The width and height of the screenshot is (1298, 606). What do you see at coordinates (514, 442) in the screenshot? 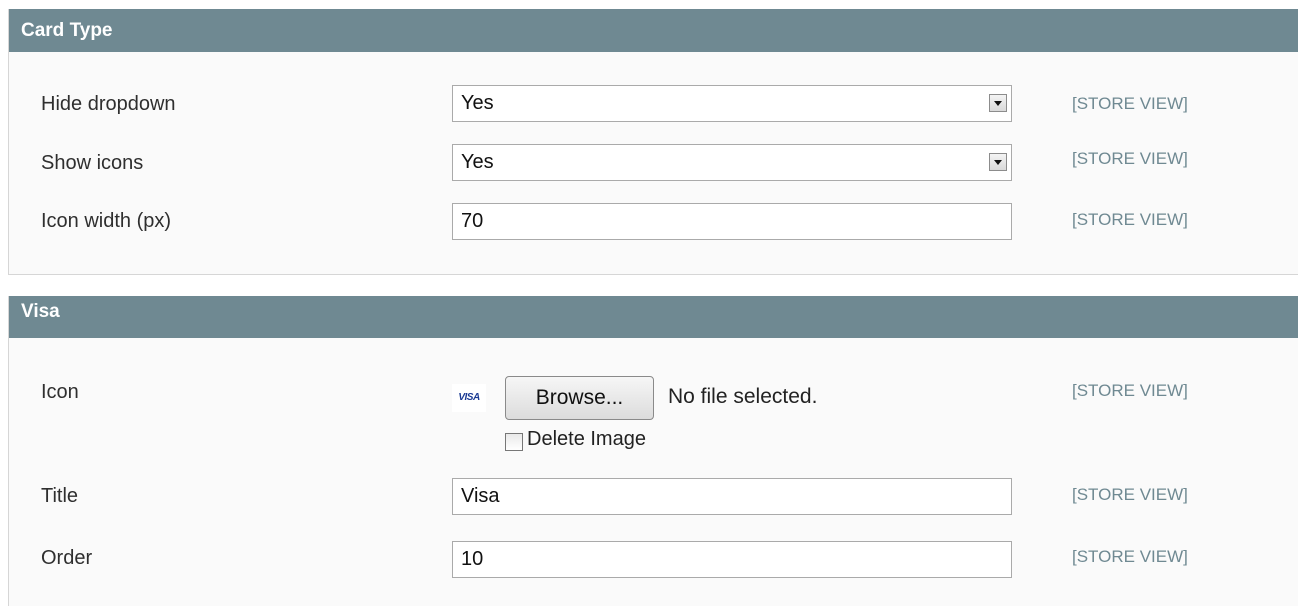
I see `delete-image-checkbox` at bounding box center [514, 442].